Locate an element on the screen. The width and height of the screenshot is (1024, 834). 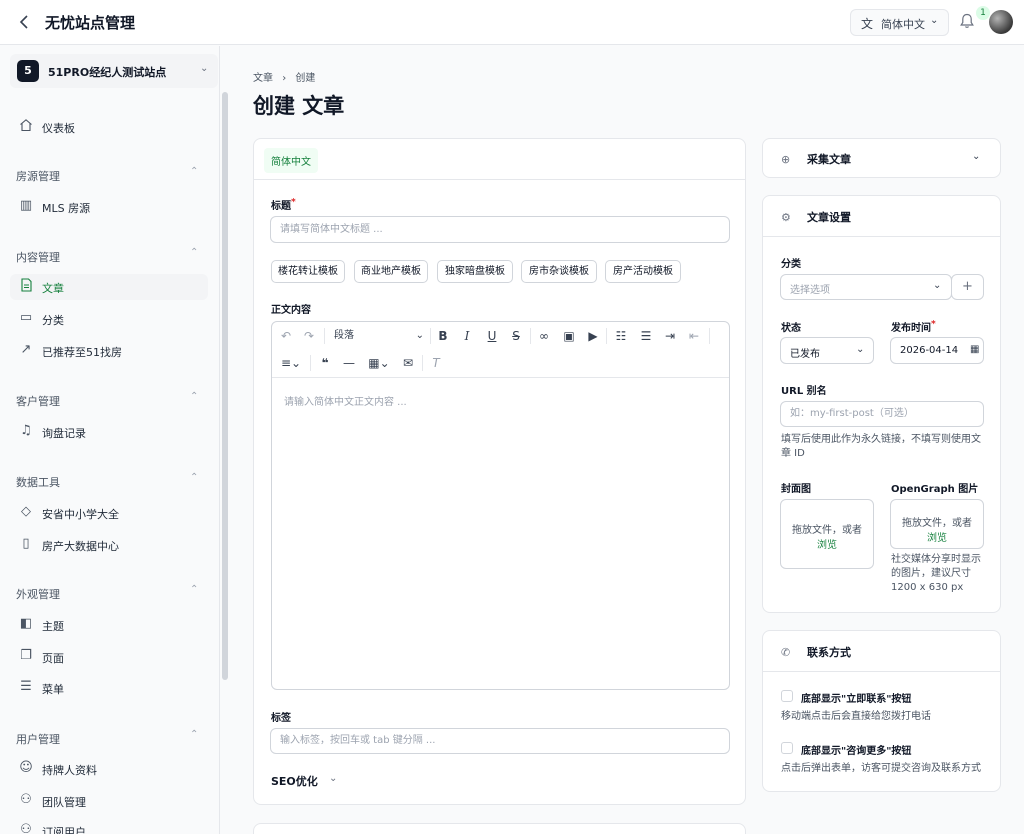
content-label: 正文内容 is located at coordinates (291, 310).